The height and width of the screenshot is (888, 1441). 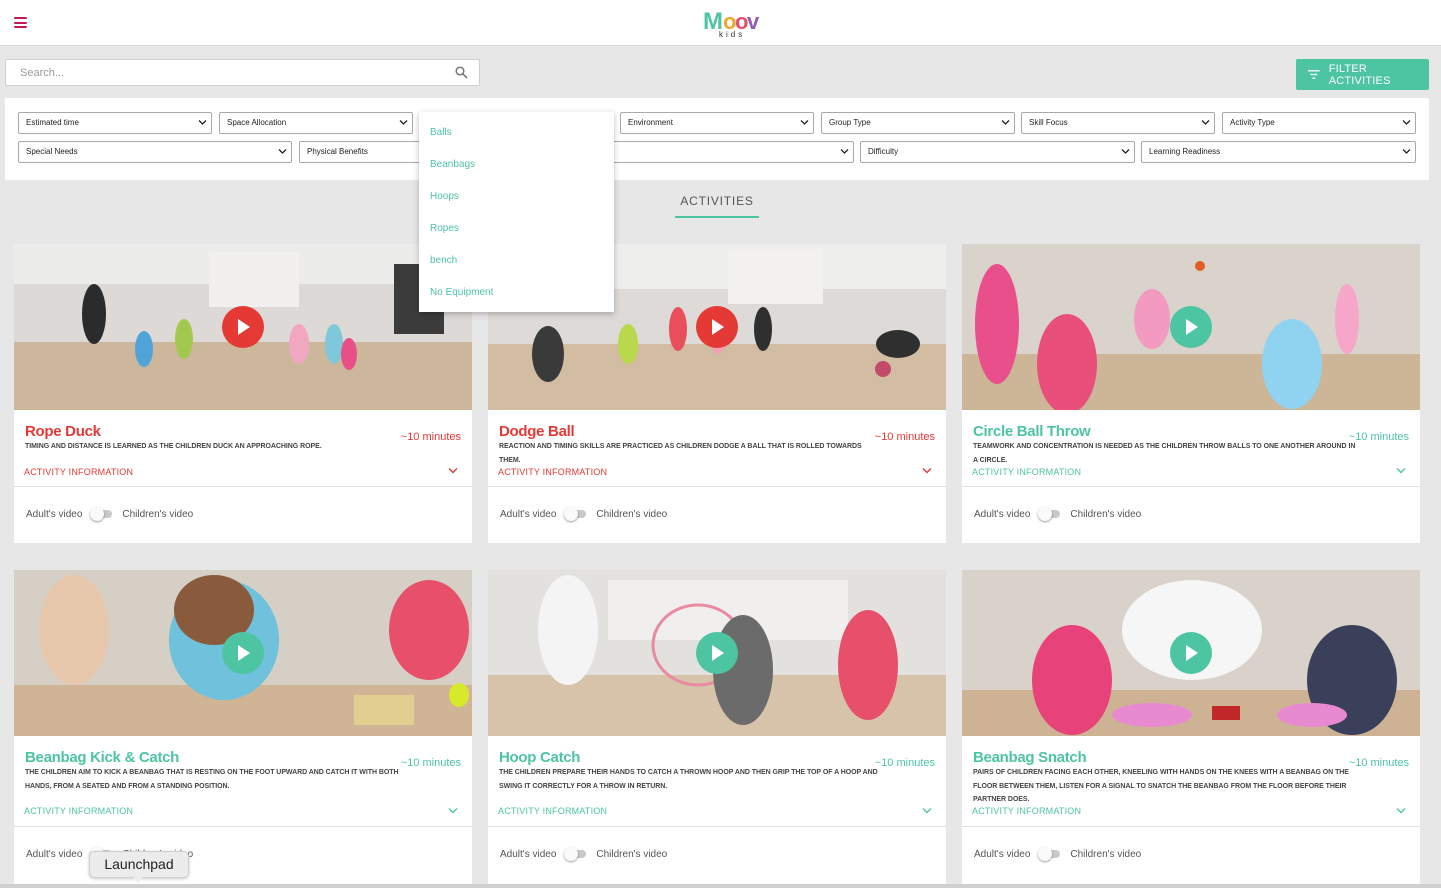 What do you see at coordinates (717, 217) in the screenshot?
I see `section-underline` at bounding box center [717, 217].